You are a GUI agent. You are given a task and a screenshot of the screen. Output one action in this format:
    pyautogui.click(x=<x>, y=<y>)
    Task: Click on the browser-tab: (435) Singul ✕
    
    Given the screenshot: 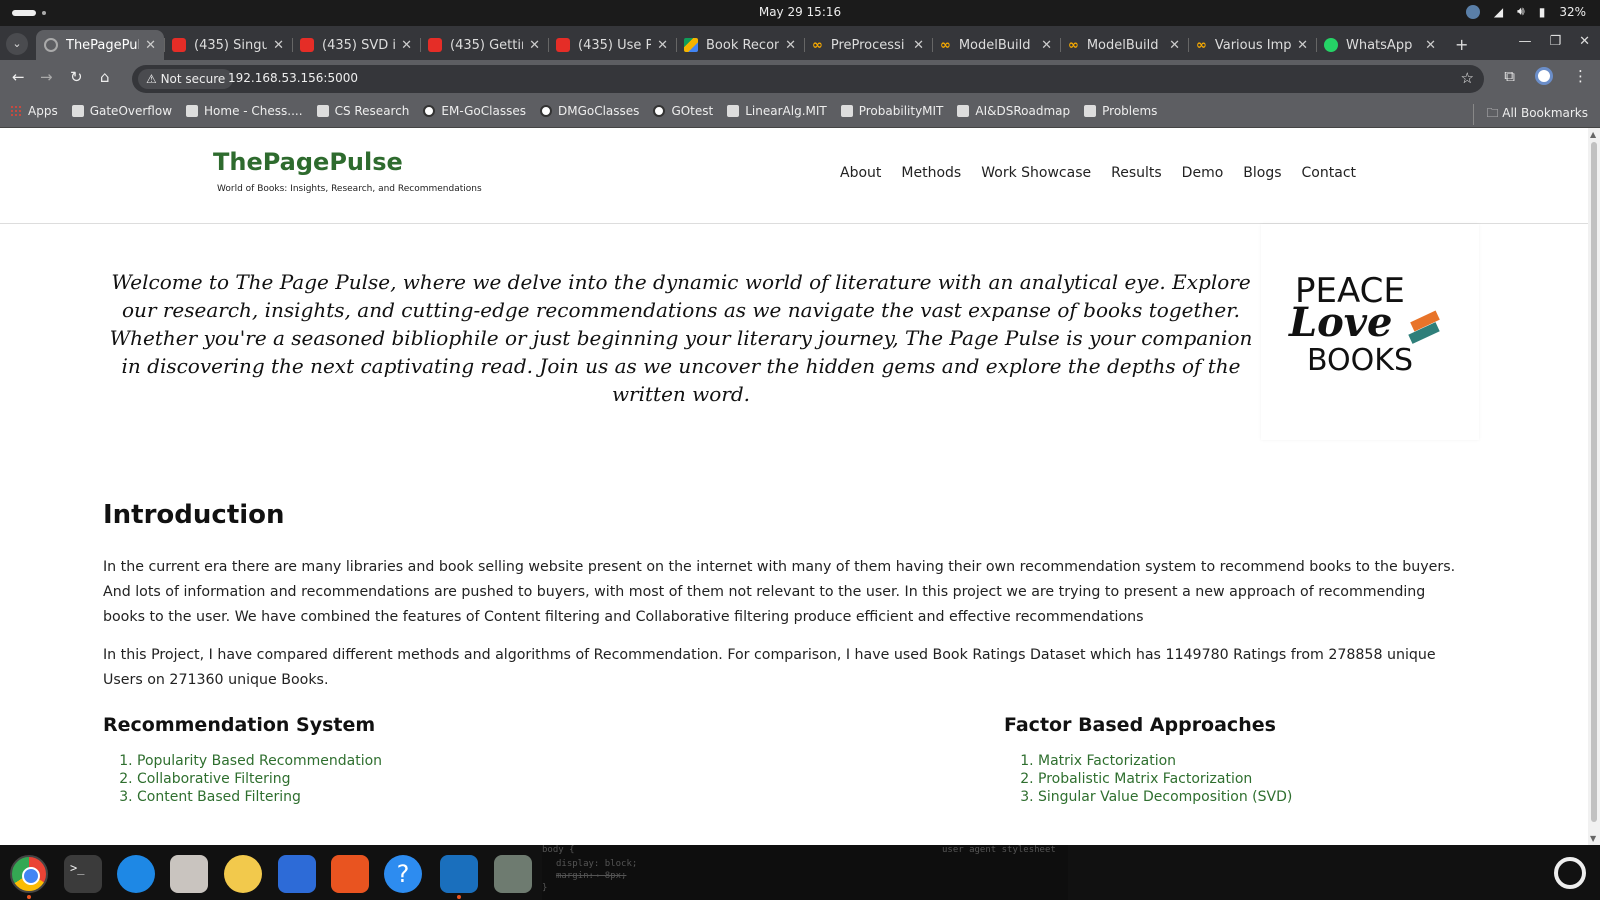 What is the action you would take?
    pyautogui.click(x=228, y=45)
    